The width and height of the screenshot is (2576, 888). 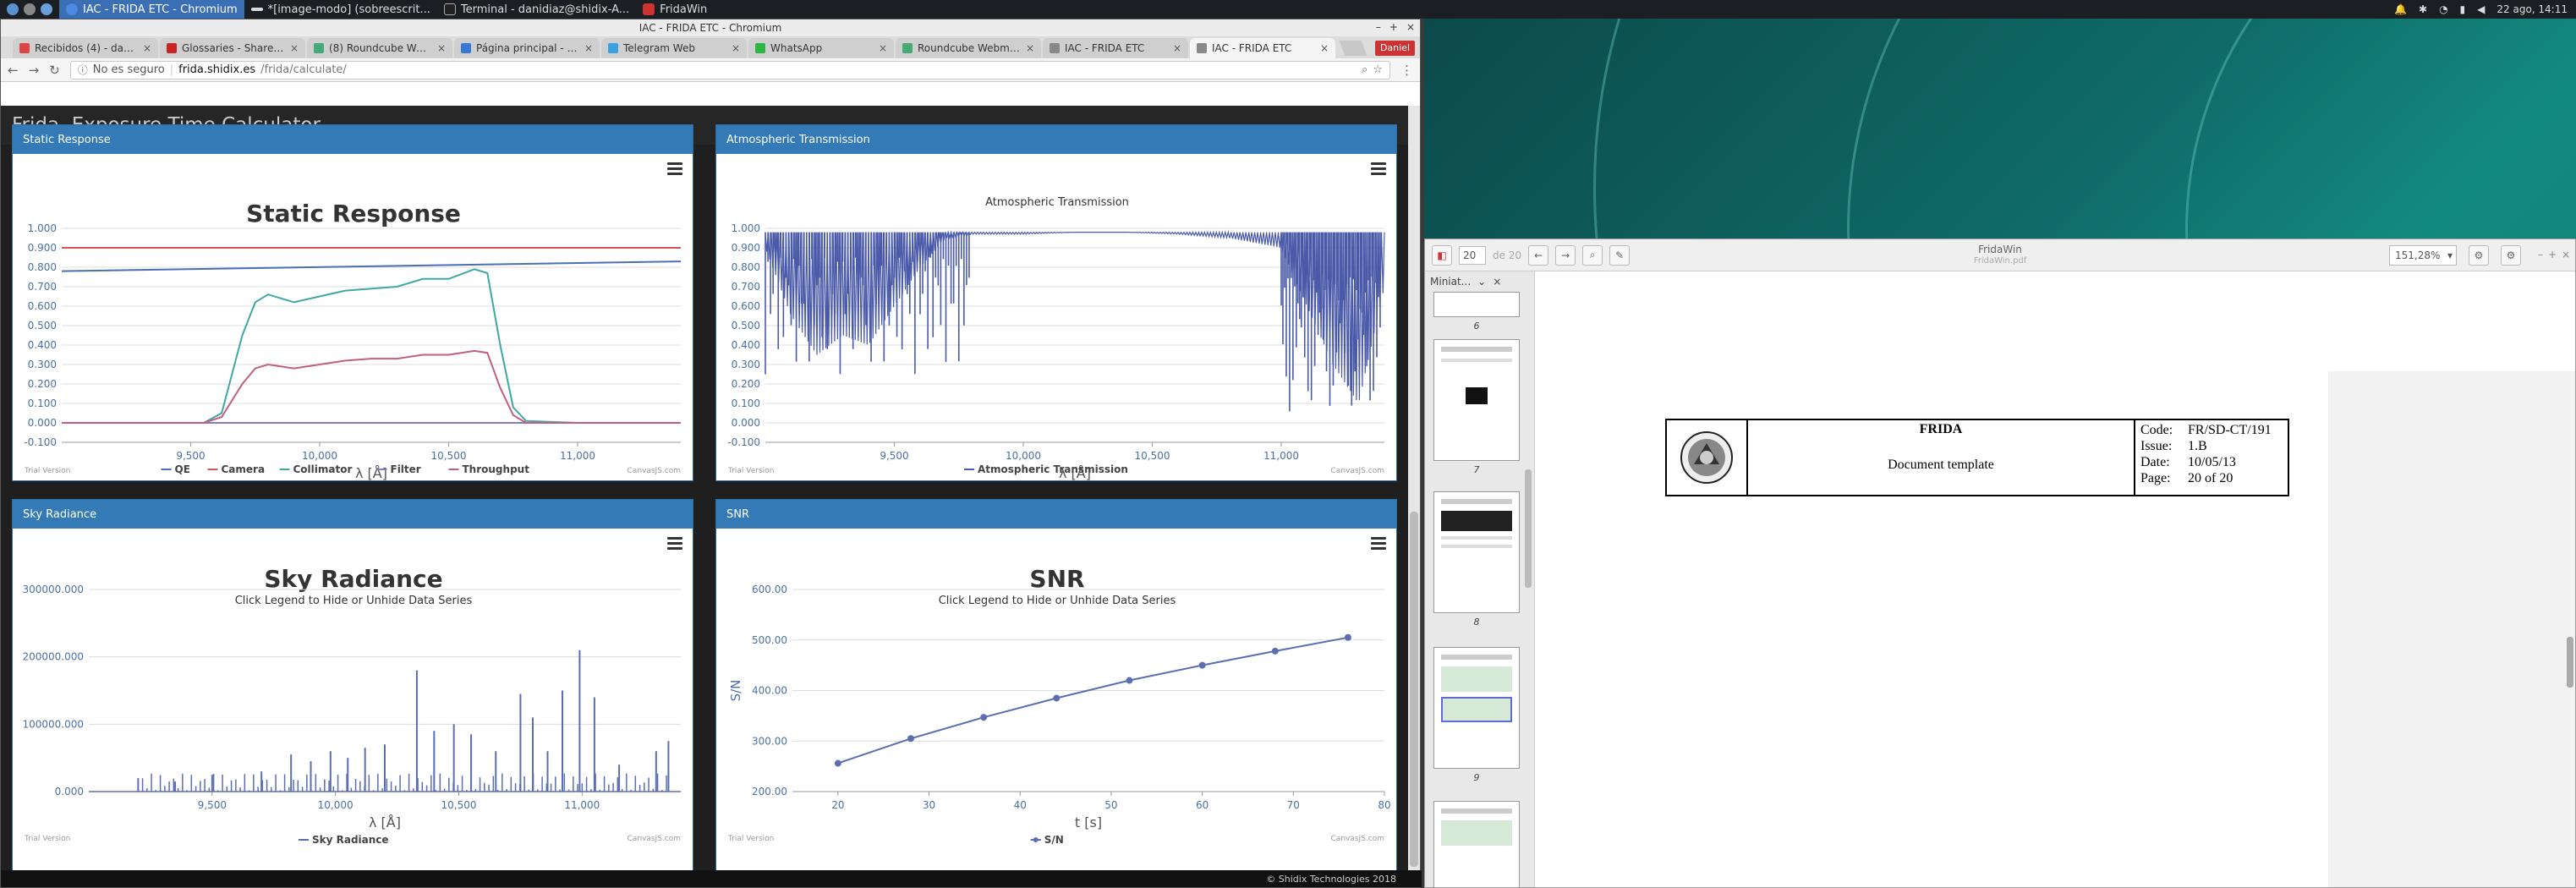 I want to click on back-icon: ←, so click(x=13, y=70).